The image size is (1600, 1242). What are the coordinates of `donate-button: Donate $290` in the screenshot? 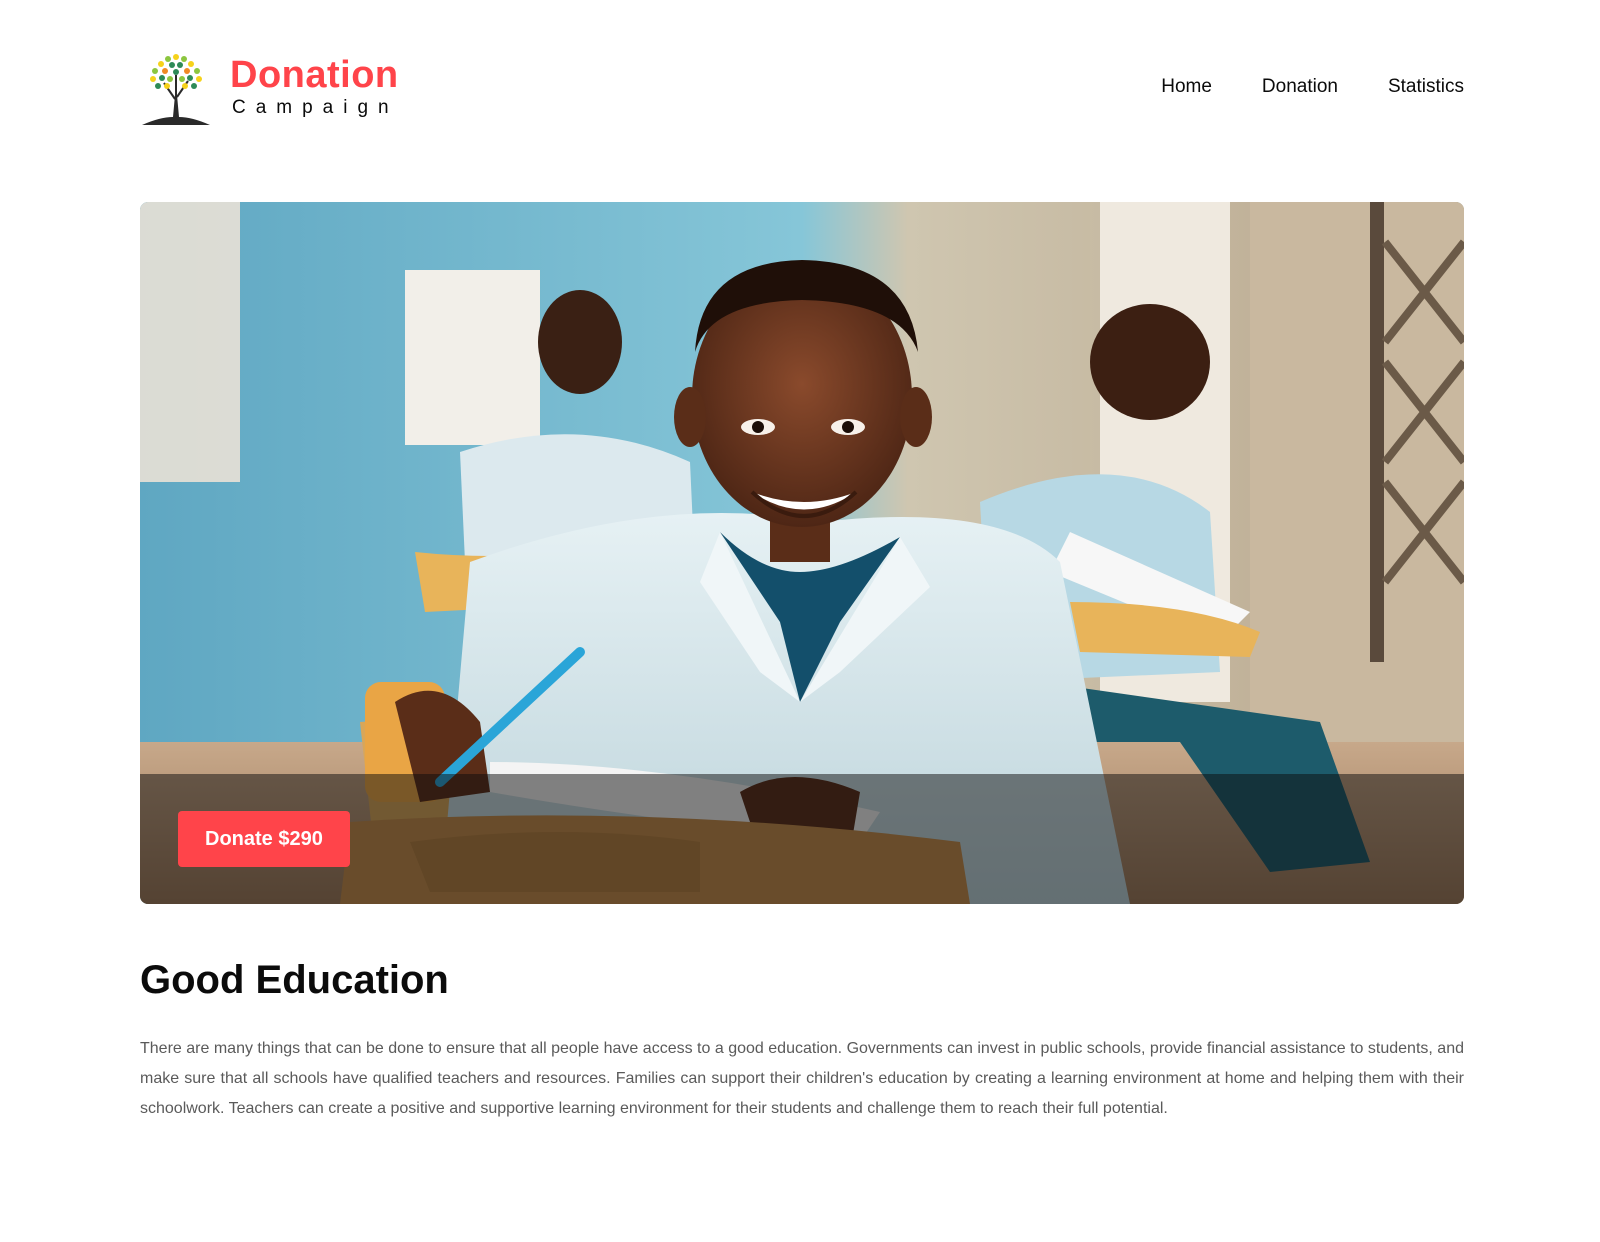 It's located at (264, 839).